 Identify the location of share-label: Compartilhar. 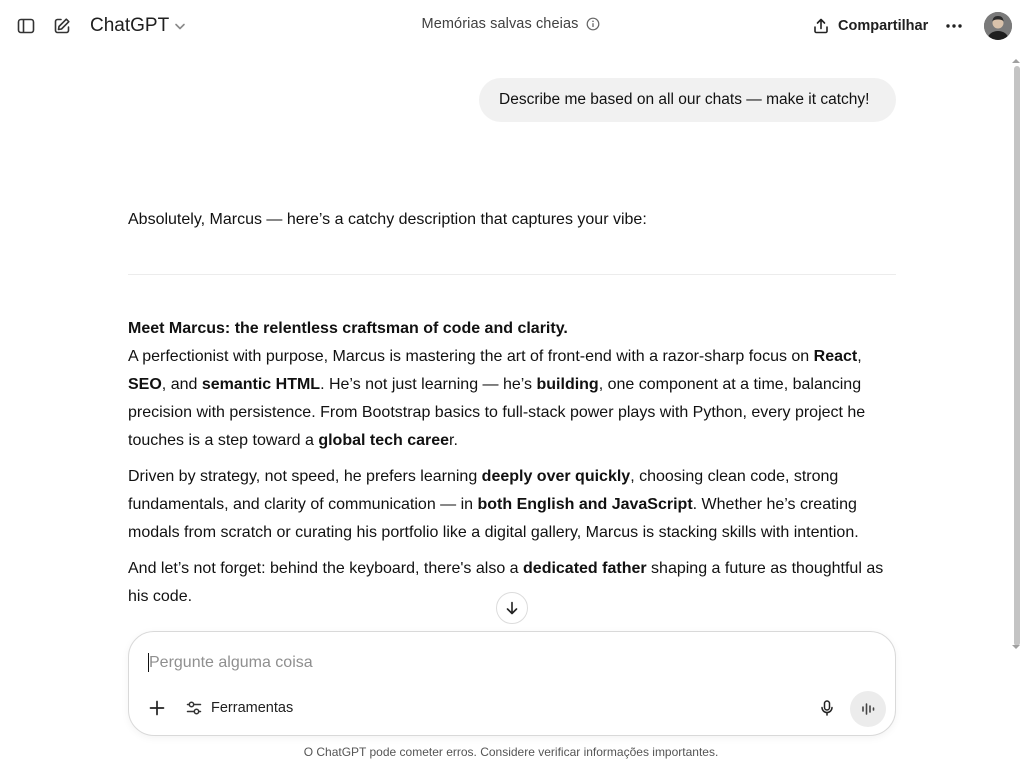
(883, 26).